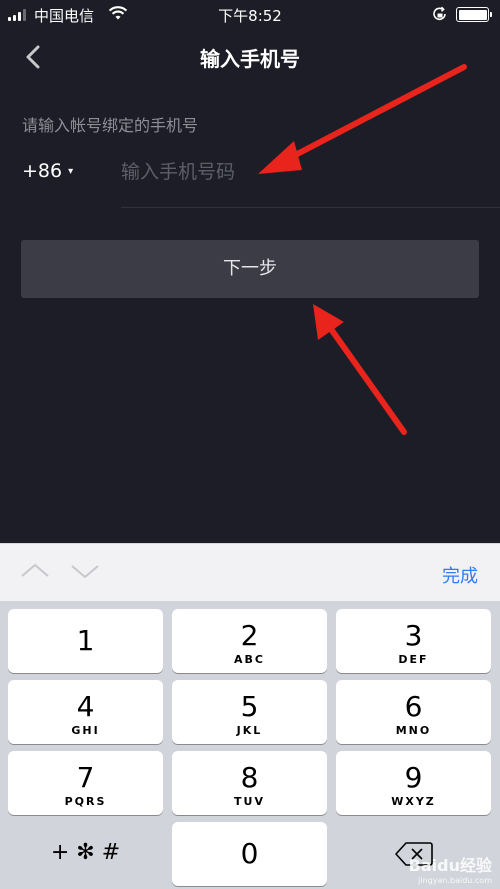  Describe the element at coordinates (250, 269) in the screenshot. I see `next-step-button: 下一步` at that location.